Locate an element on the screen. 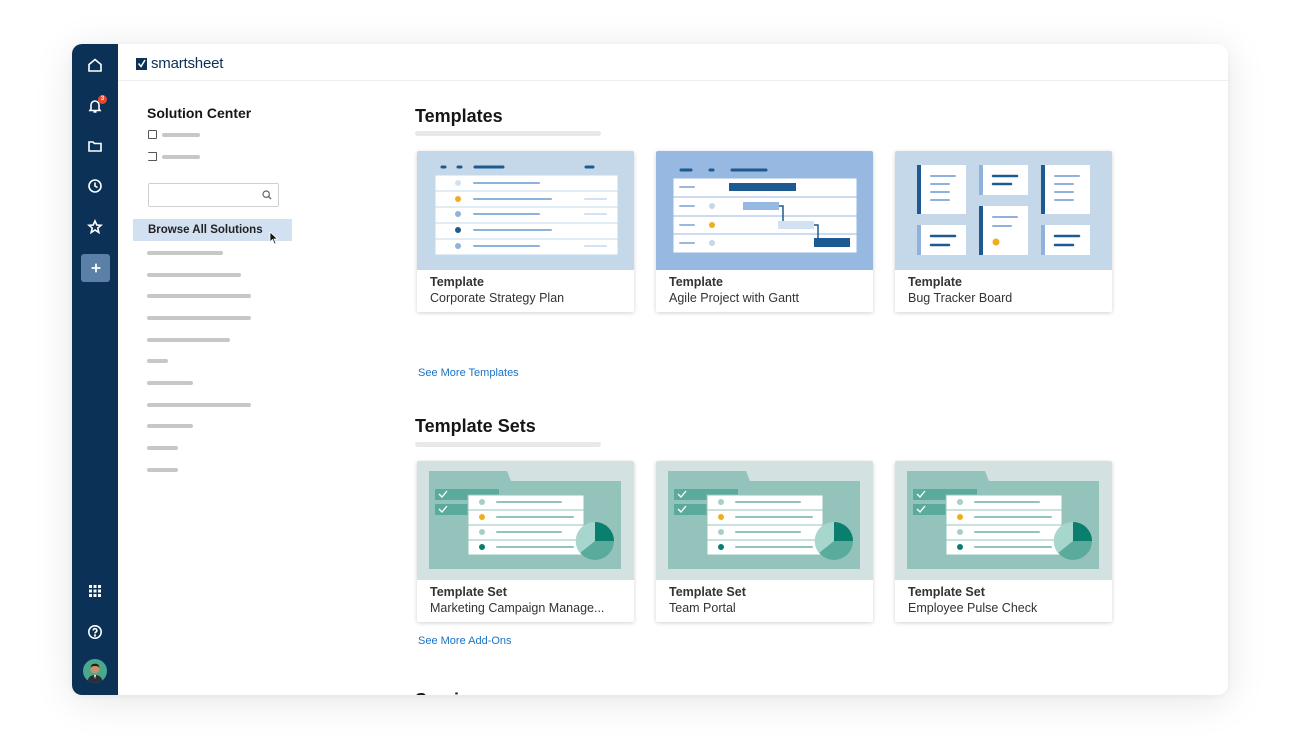  home-icon is located at coordinates (95, 65).